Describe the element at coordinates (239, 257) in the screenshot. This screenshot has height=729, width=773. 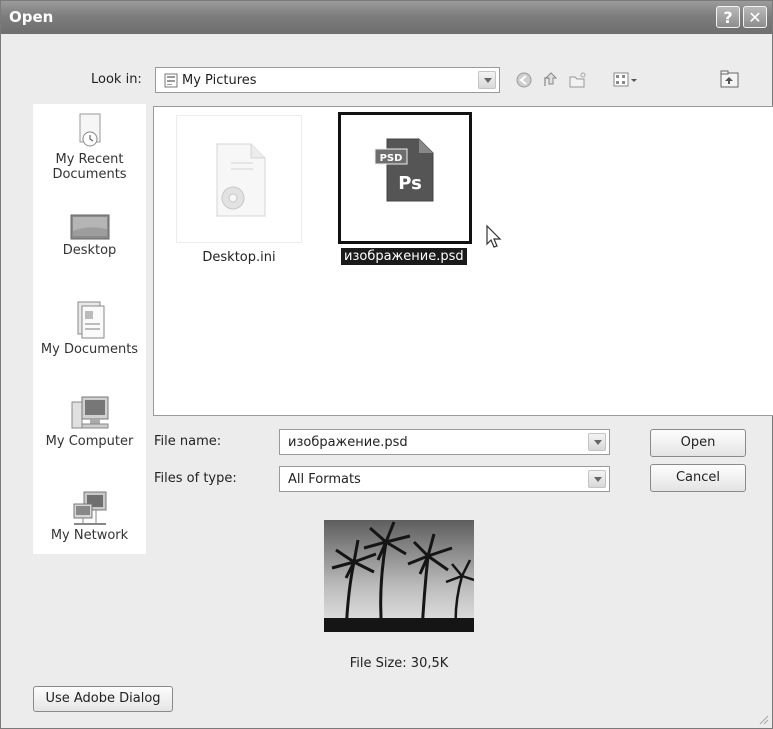
I see `file-name-label: Desktop.ini` at that location.